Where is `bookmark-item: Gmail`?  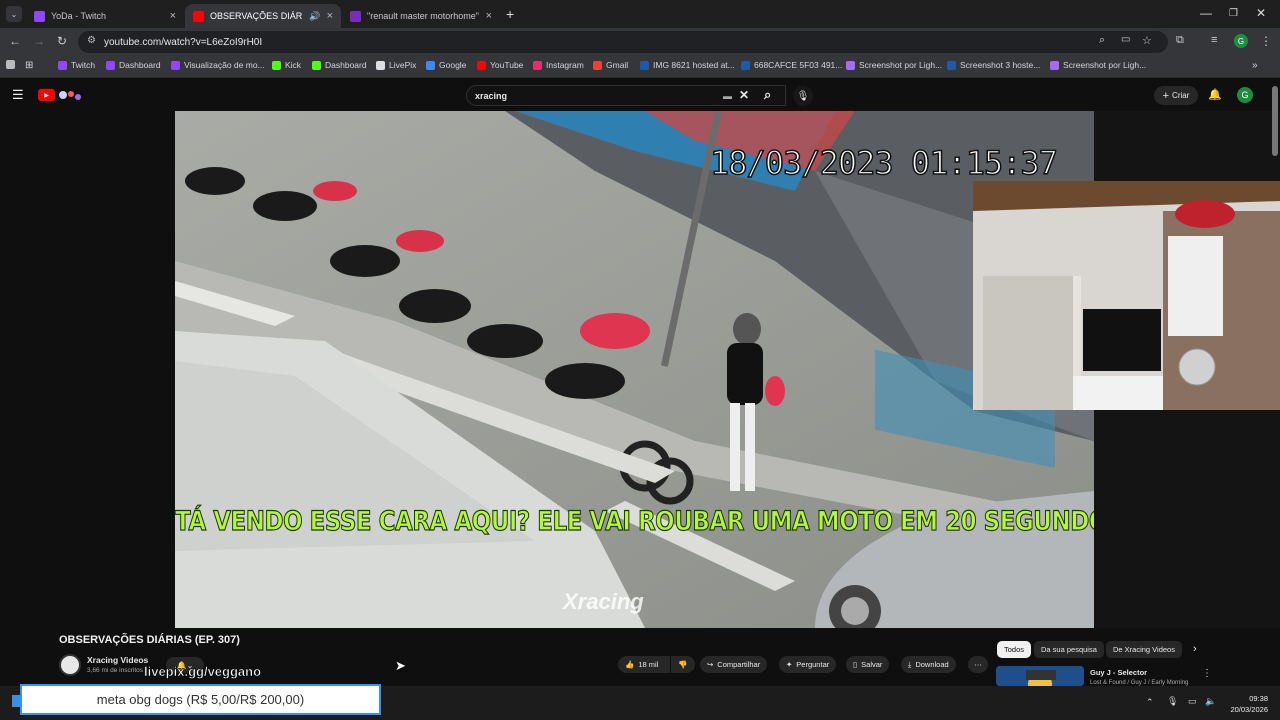
bookmark-item: Gmail is located at coordinates (610, 65).